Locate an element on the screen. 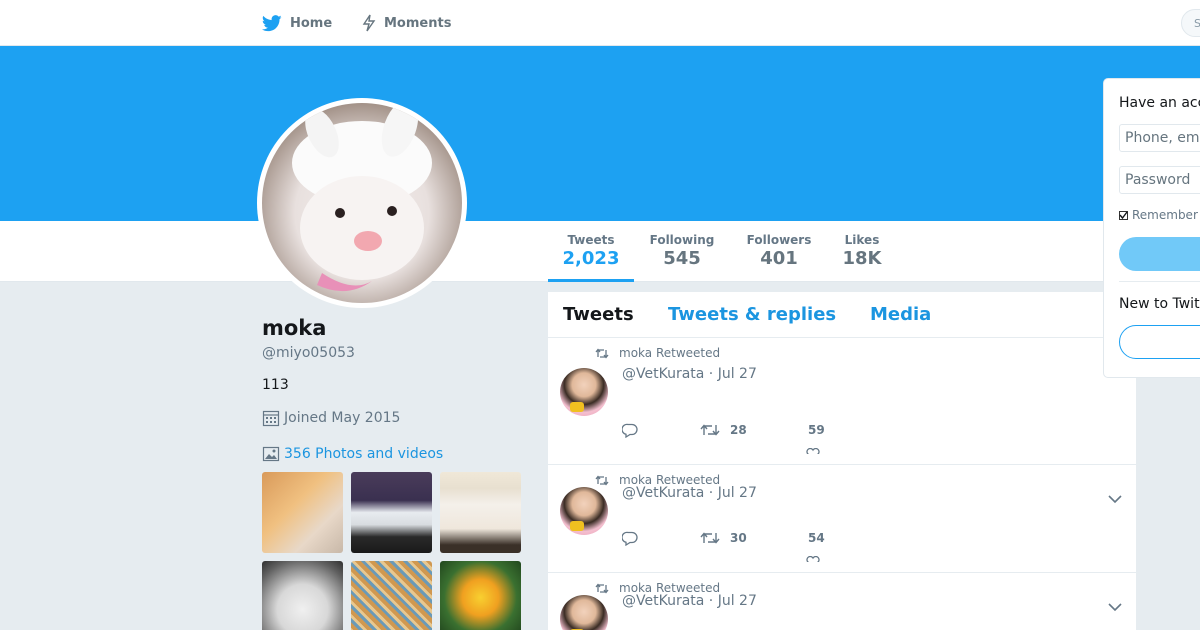  remember-checkbox is located at coordinates (1123, 215).